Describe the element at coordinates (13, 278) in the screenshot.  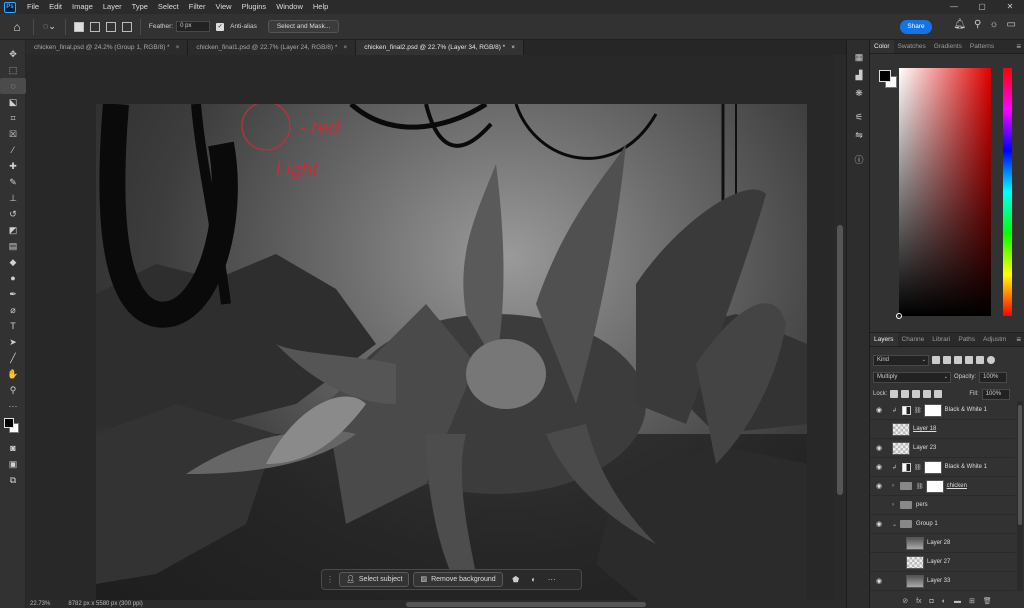
I see `dodge-tool-icon: ●` at that location.